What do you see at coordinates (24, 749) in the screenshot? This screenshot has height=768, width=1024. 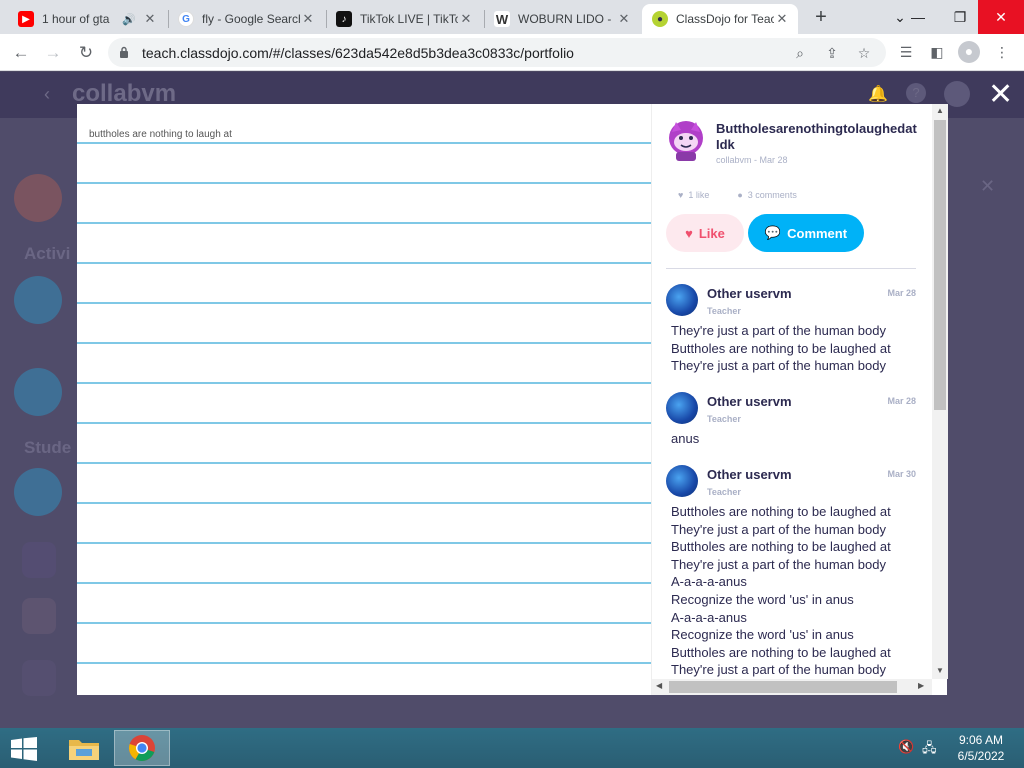 I see `windows-start-icon` at bounding box center [24, 749].